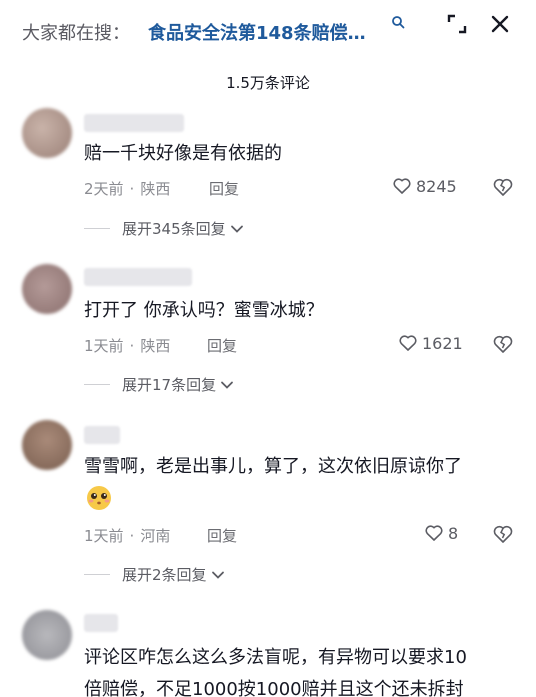 The height and width of the screenshot is (697, 536). I want to click on expand-replies: 展开17条回复, so click(159, 384).